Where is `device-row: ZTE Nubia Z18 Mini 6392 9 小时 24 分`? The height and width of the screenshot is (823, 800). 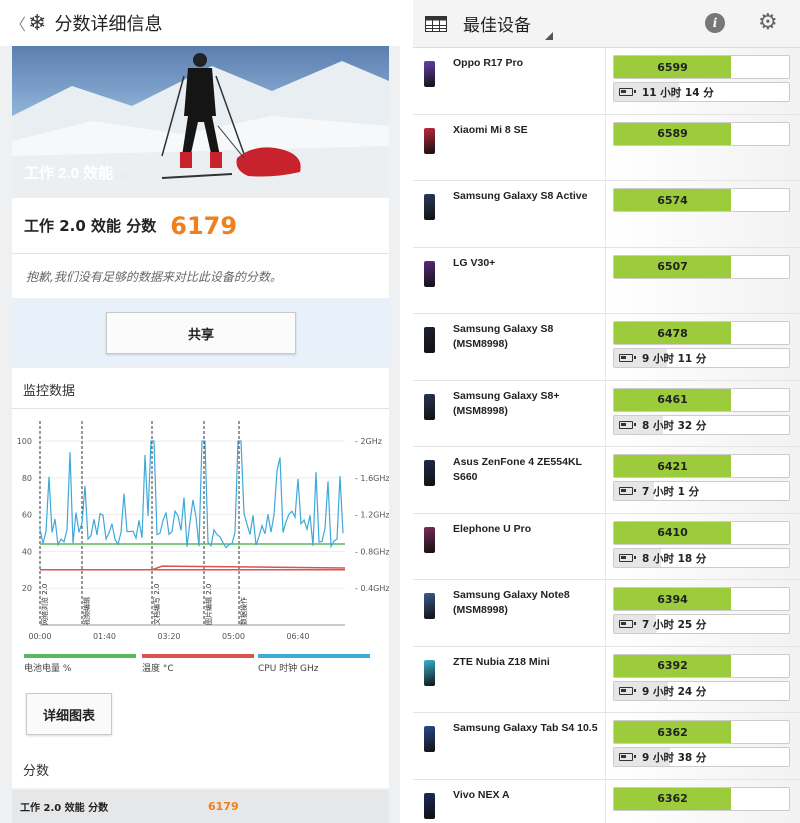 device-row: ZTE Nubia Z18 Mini 6392 9 小时 24 分 is located at coordinates (606, 680).